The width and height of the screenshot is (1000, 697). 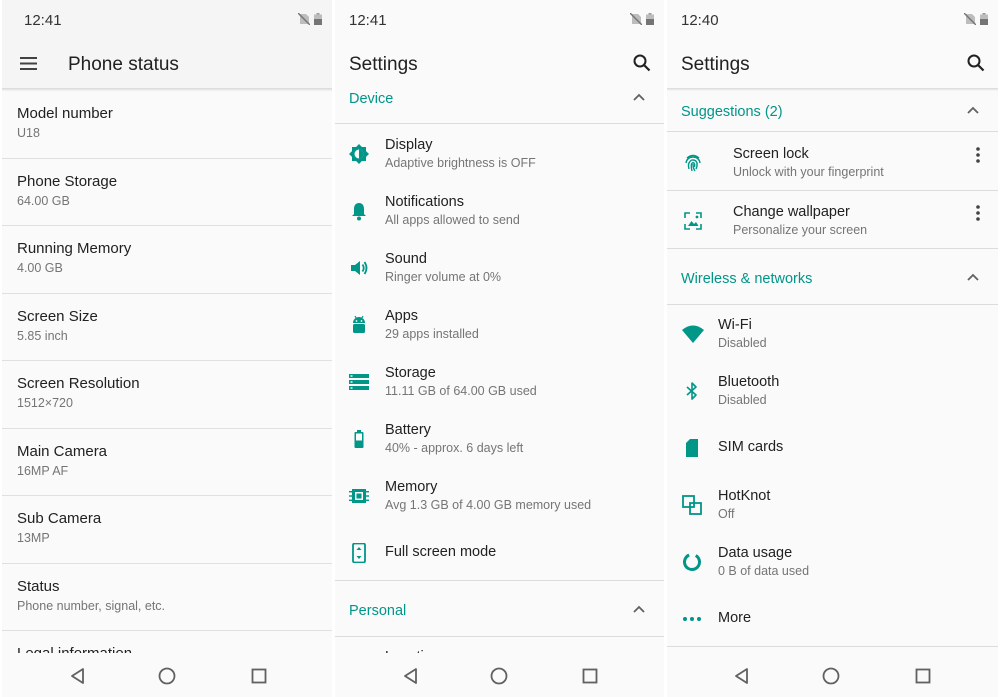 What do you see at coordinates (359, 211) in the screenshot?
I see `bell-icon` at bounding box center [359, 211].